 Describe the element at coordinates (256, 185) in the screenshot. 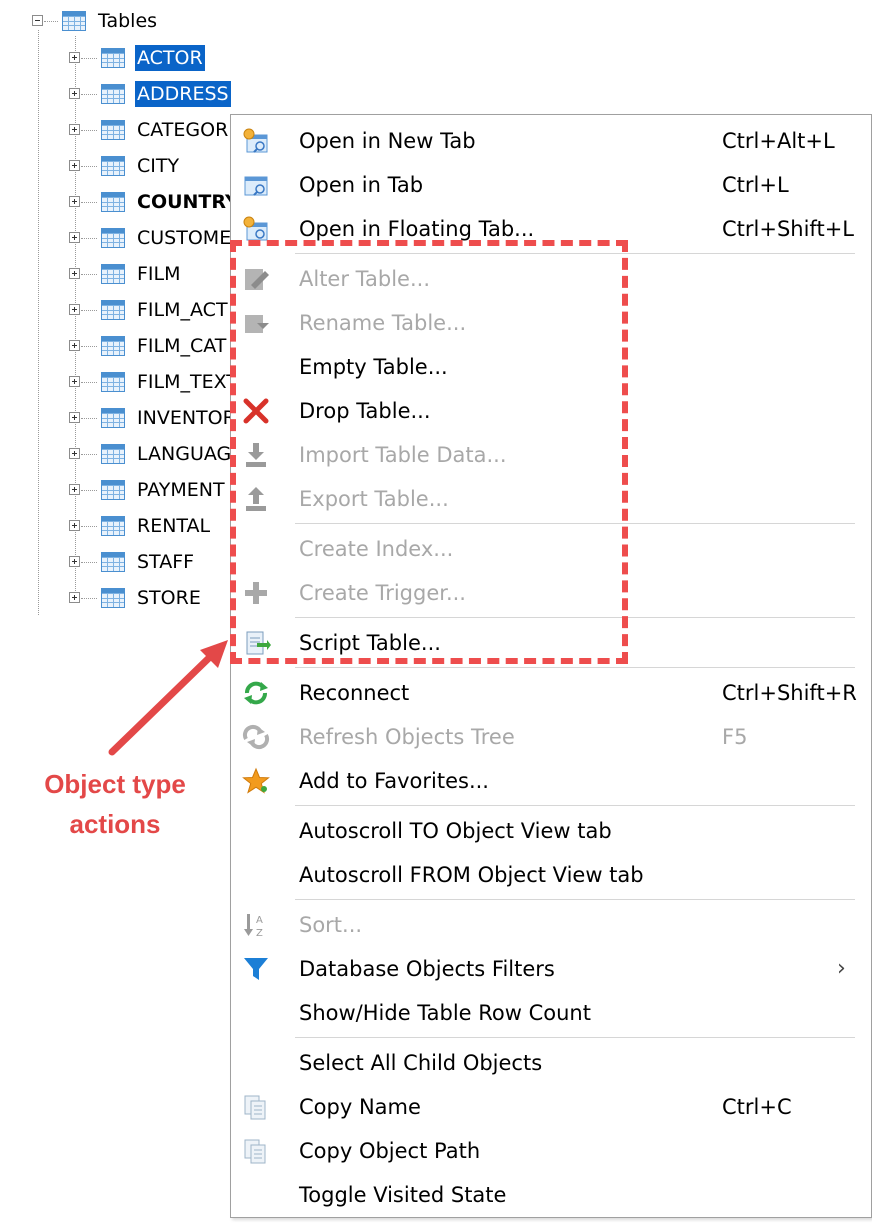

I see `open-tab-icon` at that location.